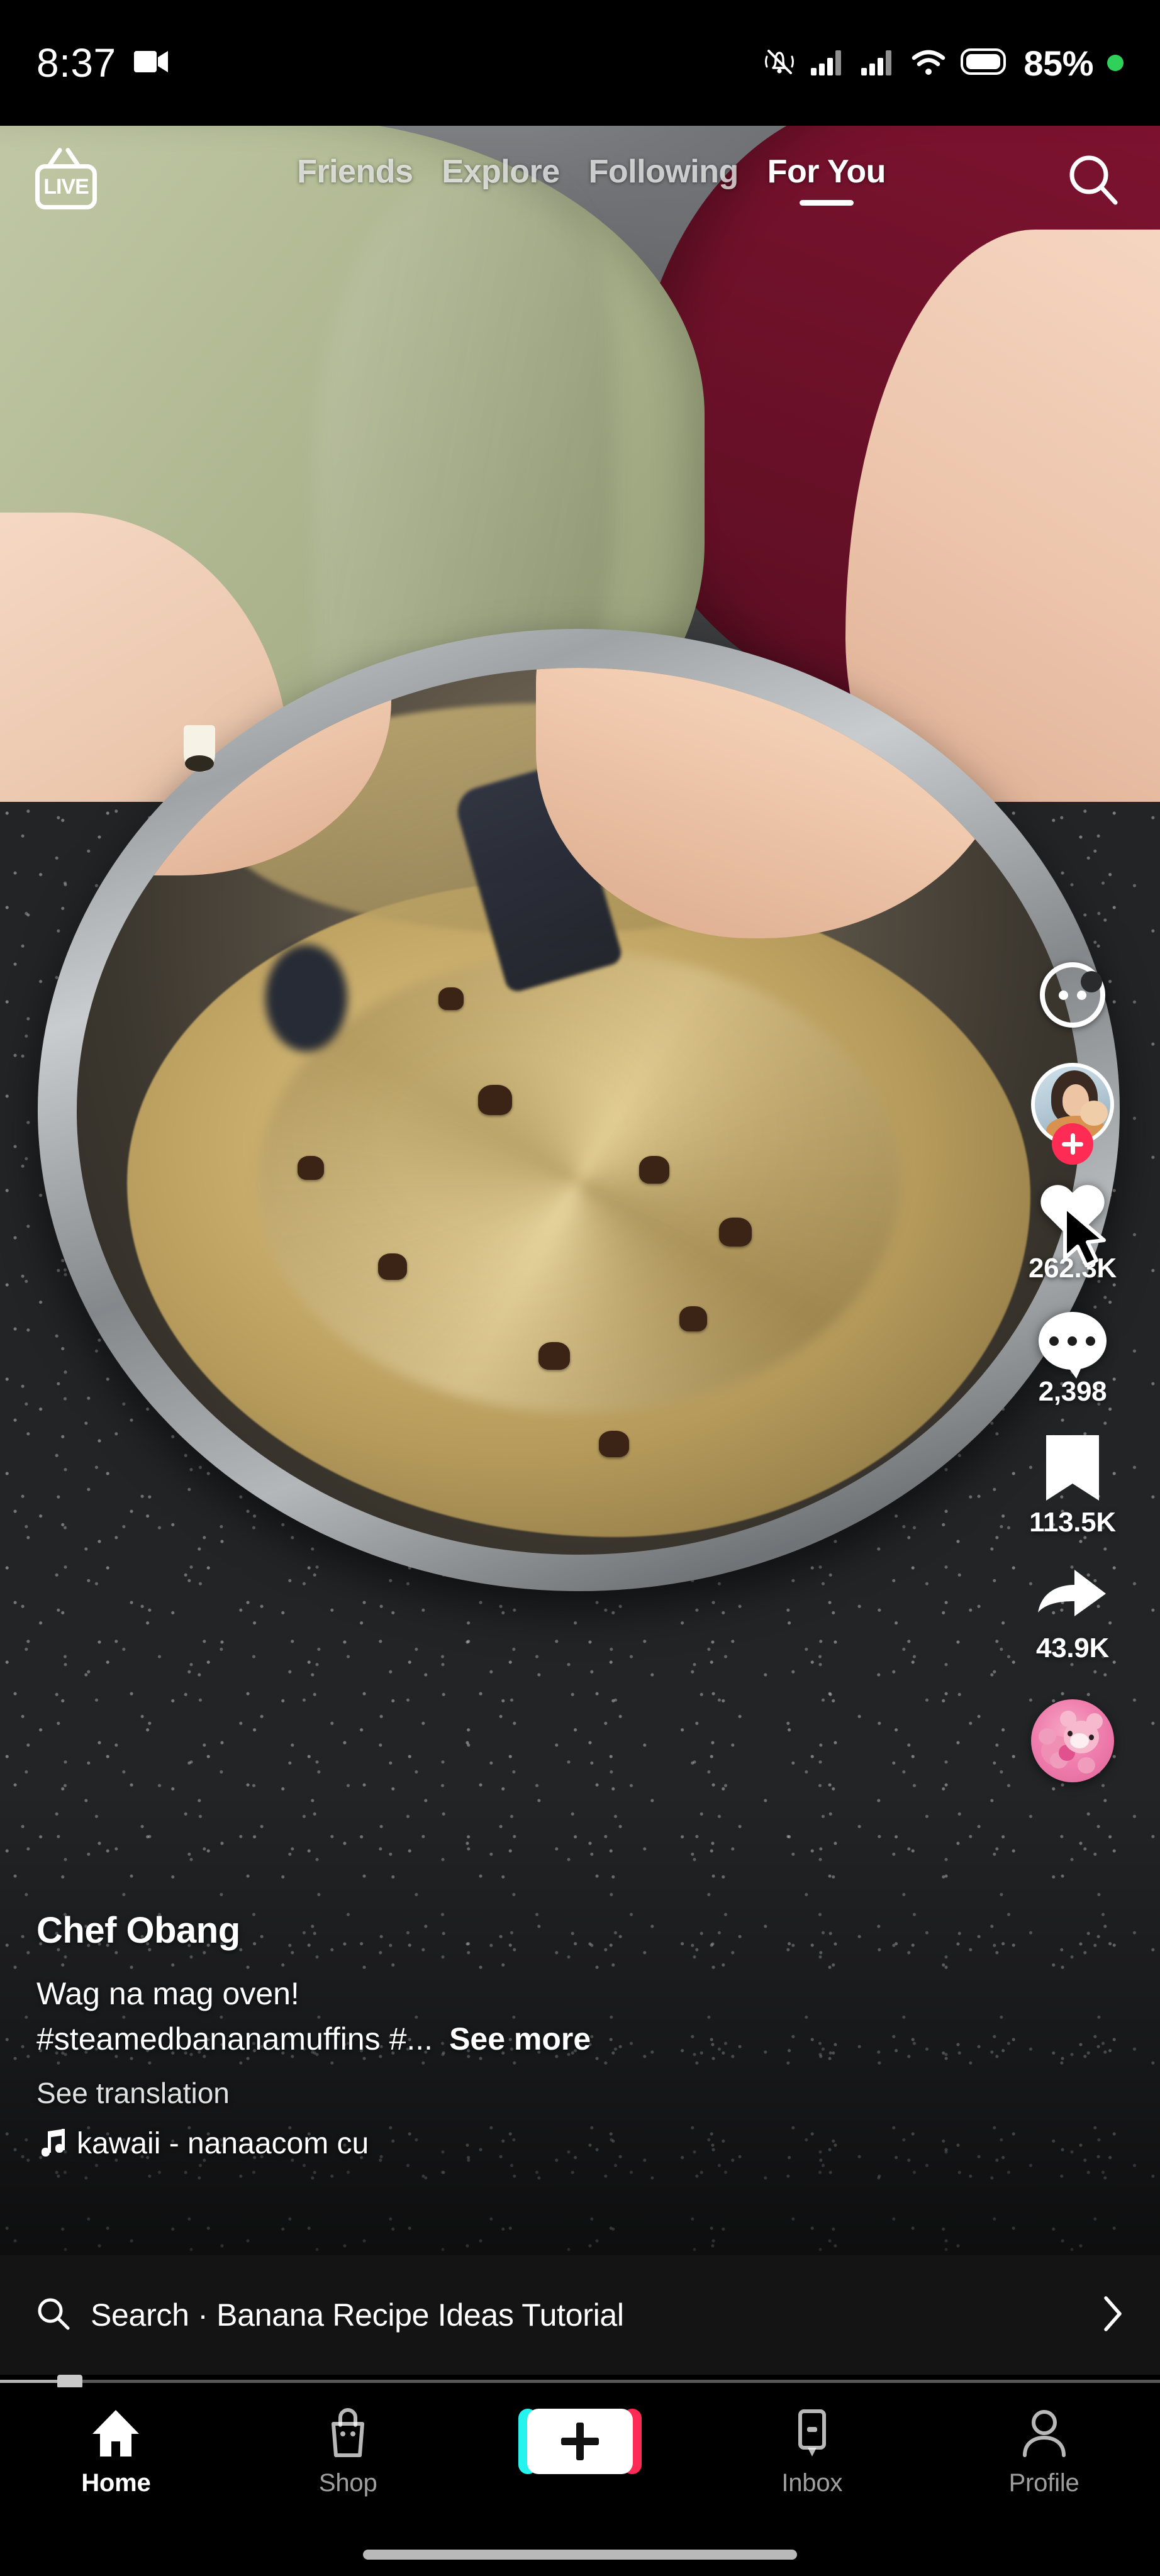 The height and width of the screenshot is (2576, 1160). I want to click on music-ticker: kawaii - nanaacom cu, so click(454, 2143).